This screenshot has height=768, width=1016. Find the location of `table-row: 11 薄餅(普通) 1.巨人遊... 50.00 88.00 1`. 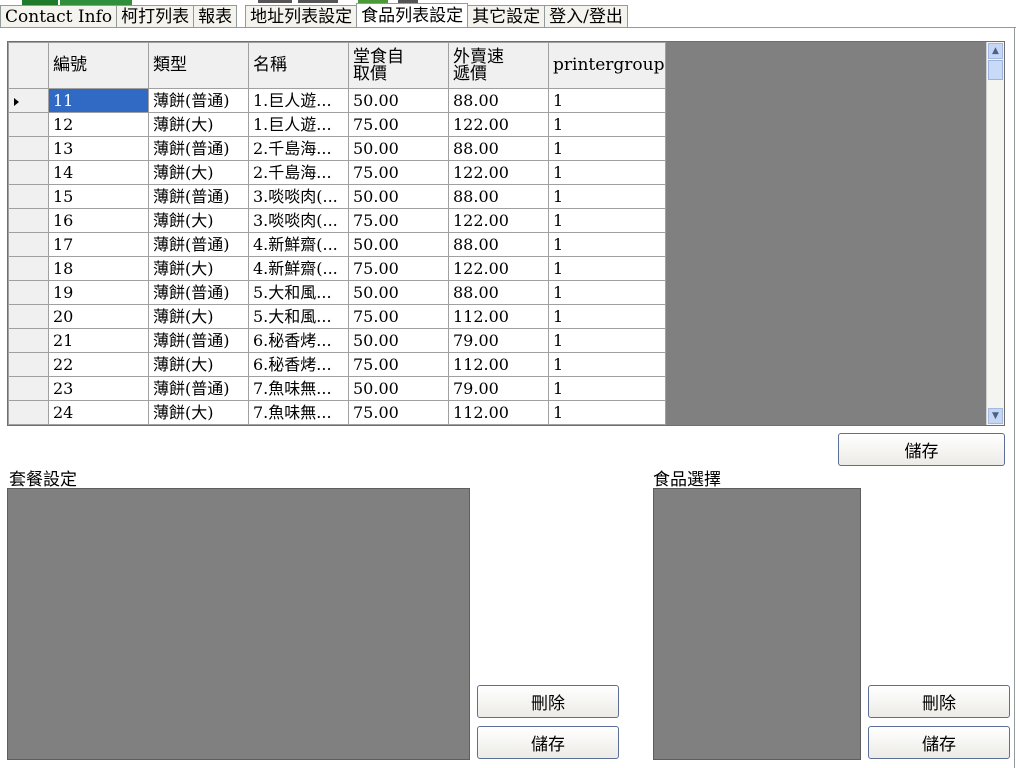

table-row: 11 薄餅(普通) 1.巨人遊... 50.00 88.00 1 is located at coordinates (337, 100).